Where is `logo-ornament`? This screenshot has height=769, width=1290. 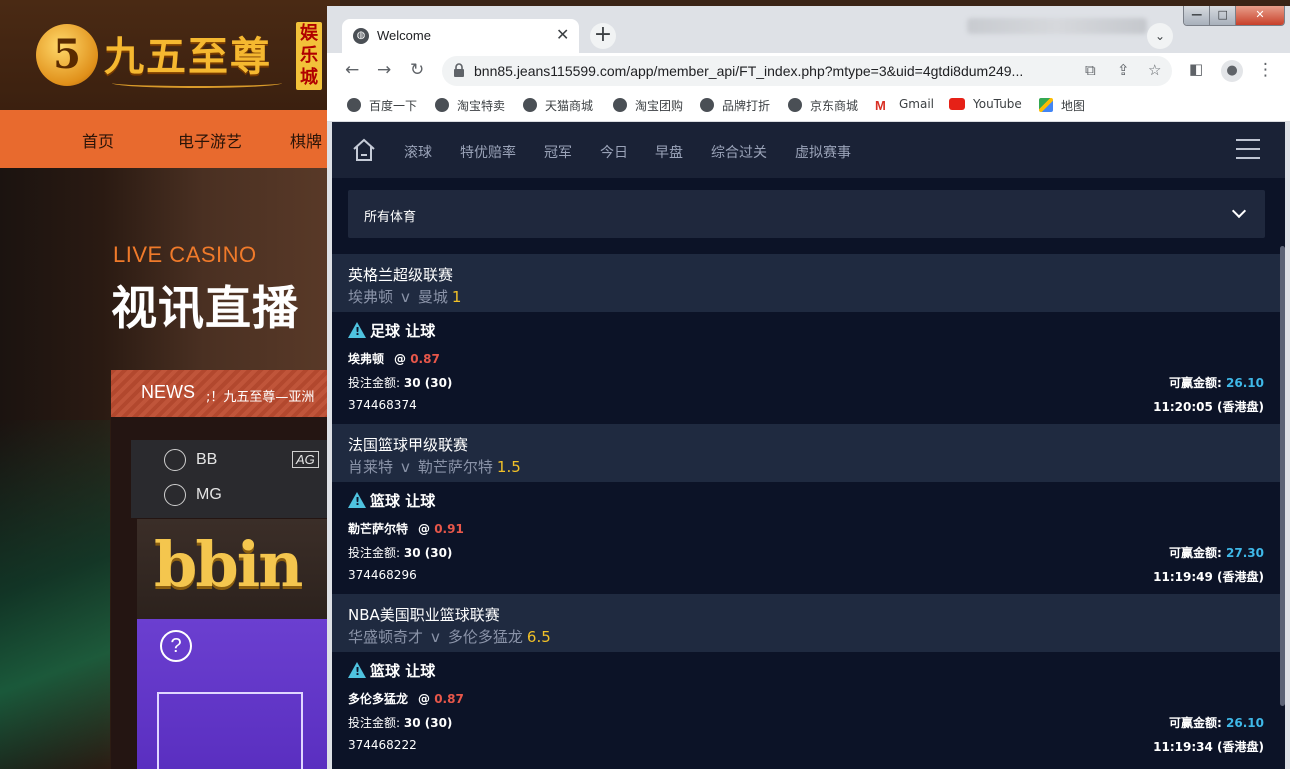 logo-ornament is located at coordinates (197, 83).